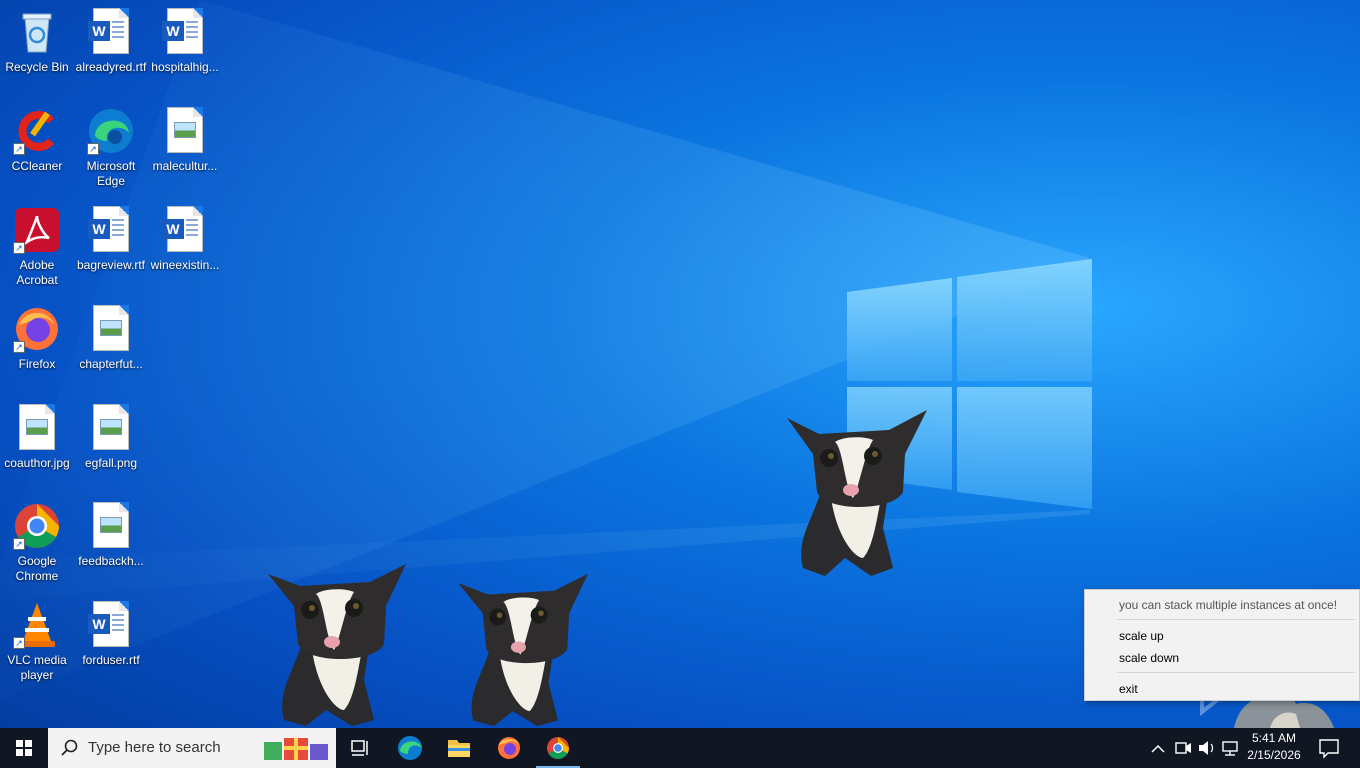 This screenshot has width=1360, height=768. What do you see at coordinates (37, 667) in the screenshot?
I see `desktop-icon-label: VLC media player` at bounding box center [37, 667].